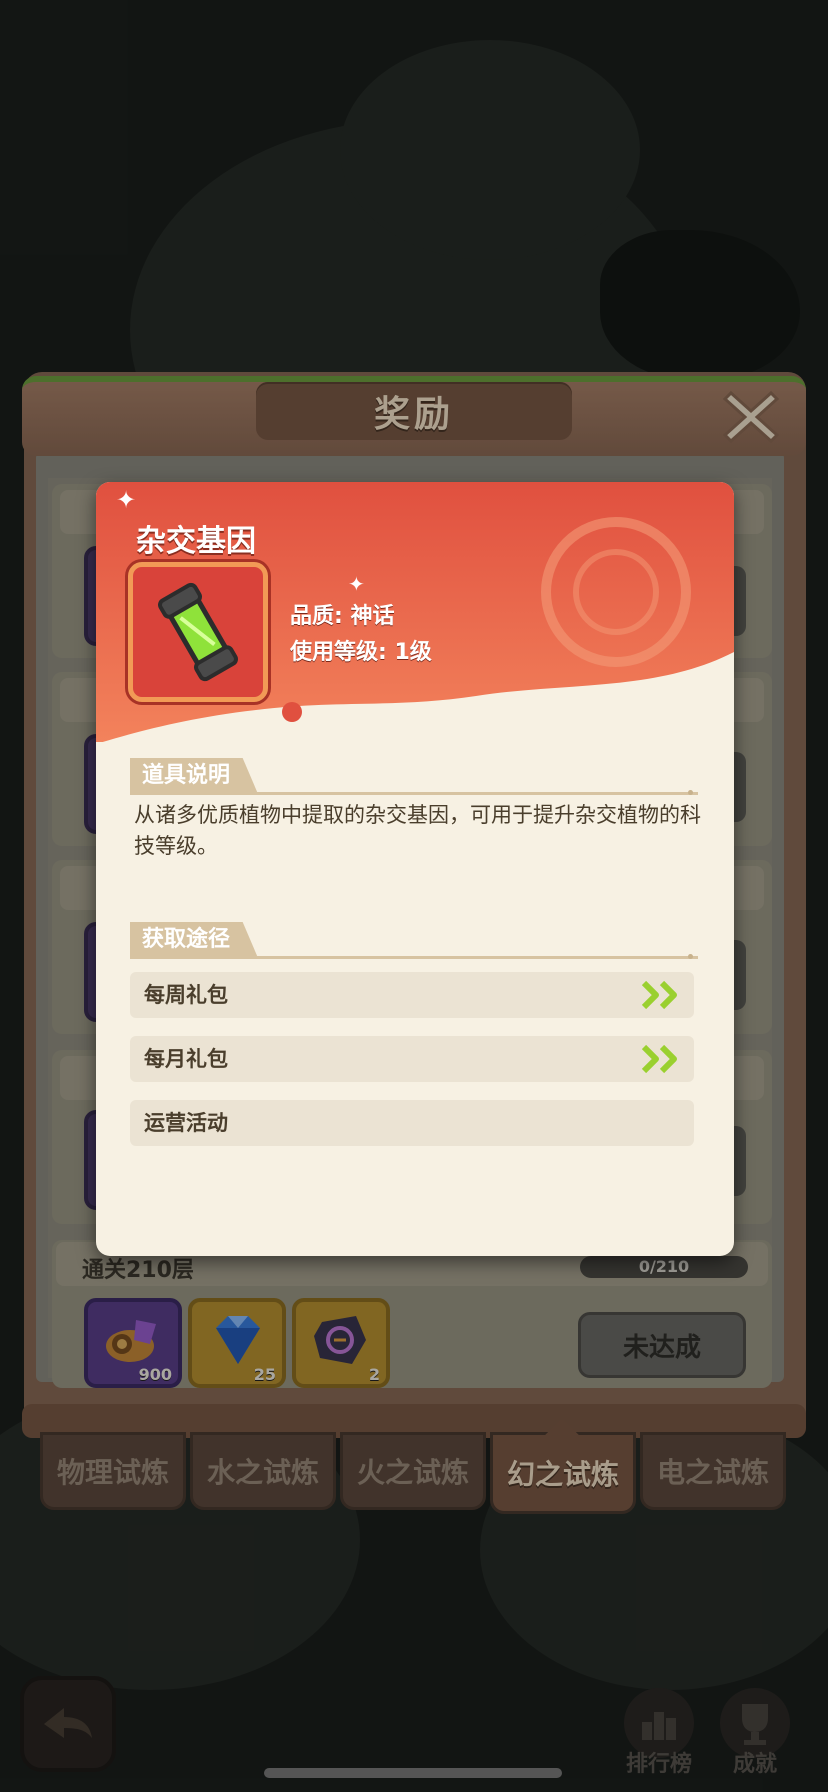 This screenshot has height=1792, width=828. I want to click on source-label: 每周礼包, so click(186, 995).